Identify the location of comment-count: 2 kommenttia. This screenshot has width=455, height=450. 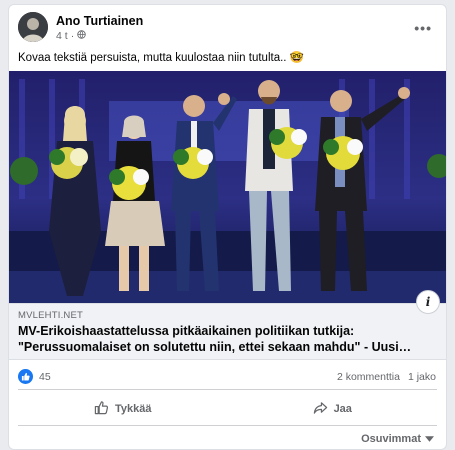
(368, 377).